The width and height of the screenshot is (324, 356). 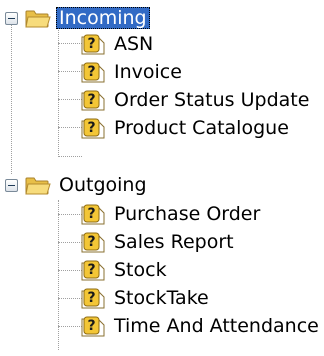 I want to click on tree-item-label: Invoice, so click(x=148, y=72).